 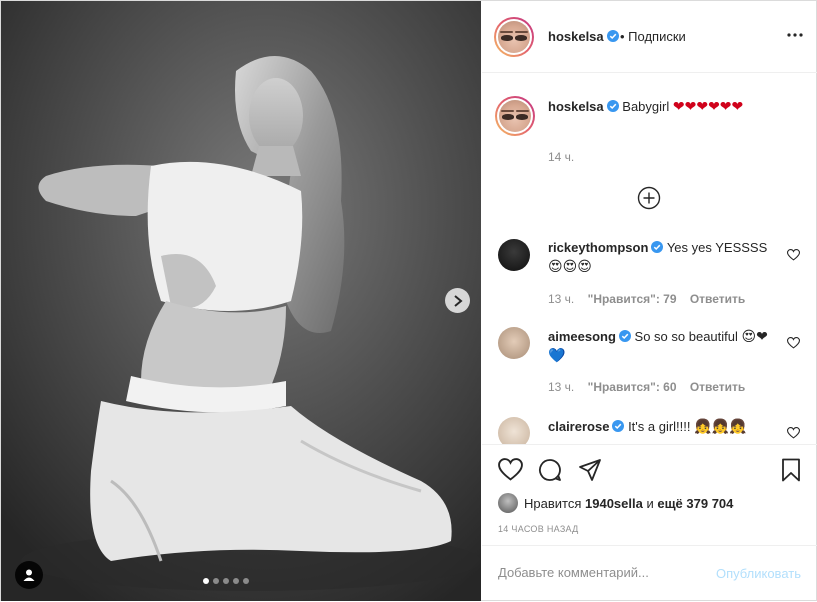 What do you see at coordinates (708, 106) in the screenshot?
I see `caption-emojis: ❤❤❤❤❤❤` at bounding box center [708, 106].